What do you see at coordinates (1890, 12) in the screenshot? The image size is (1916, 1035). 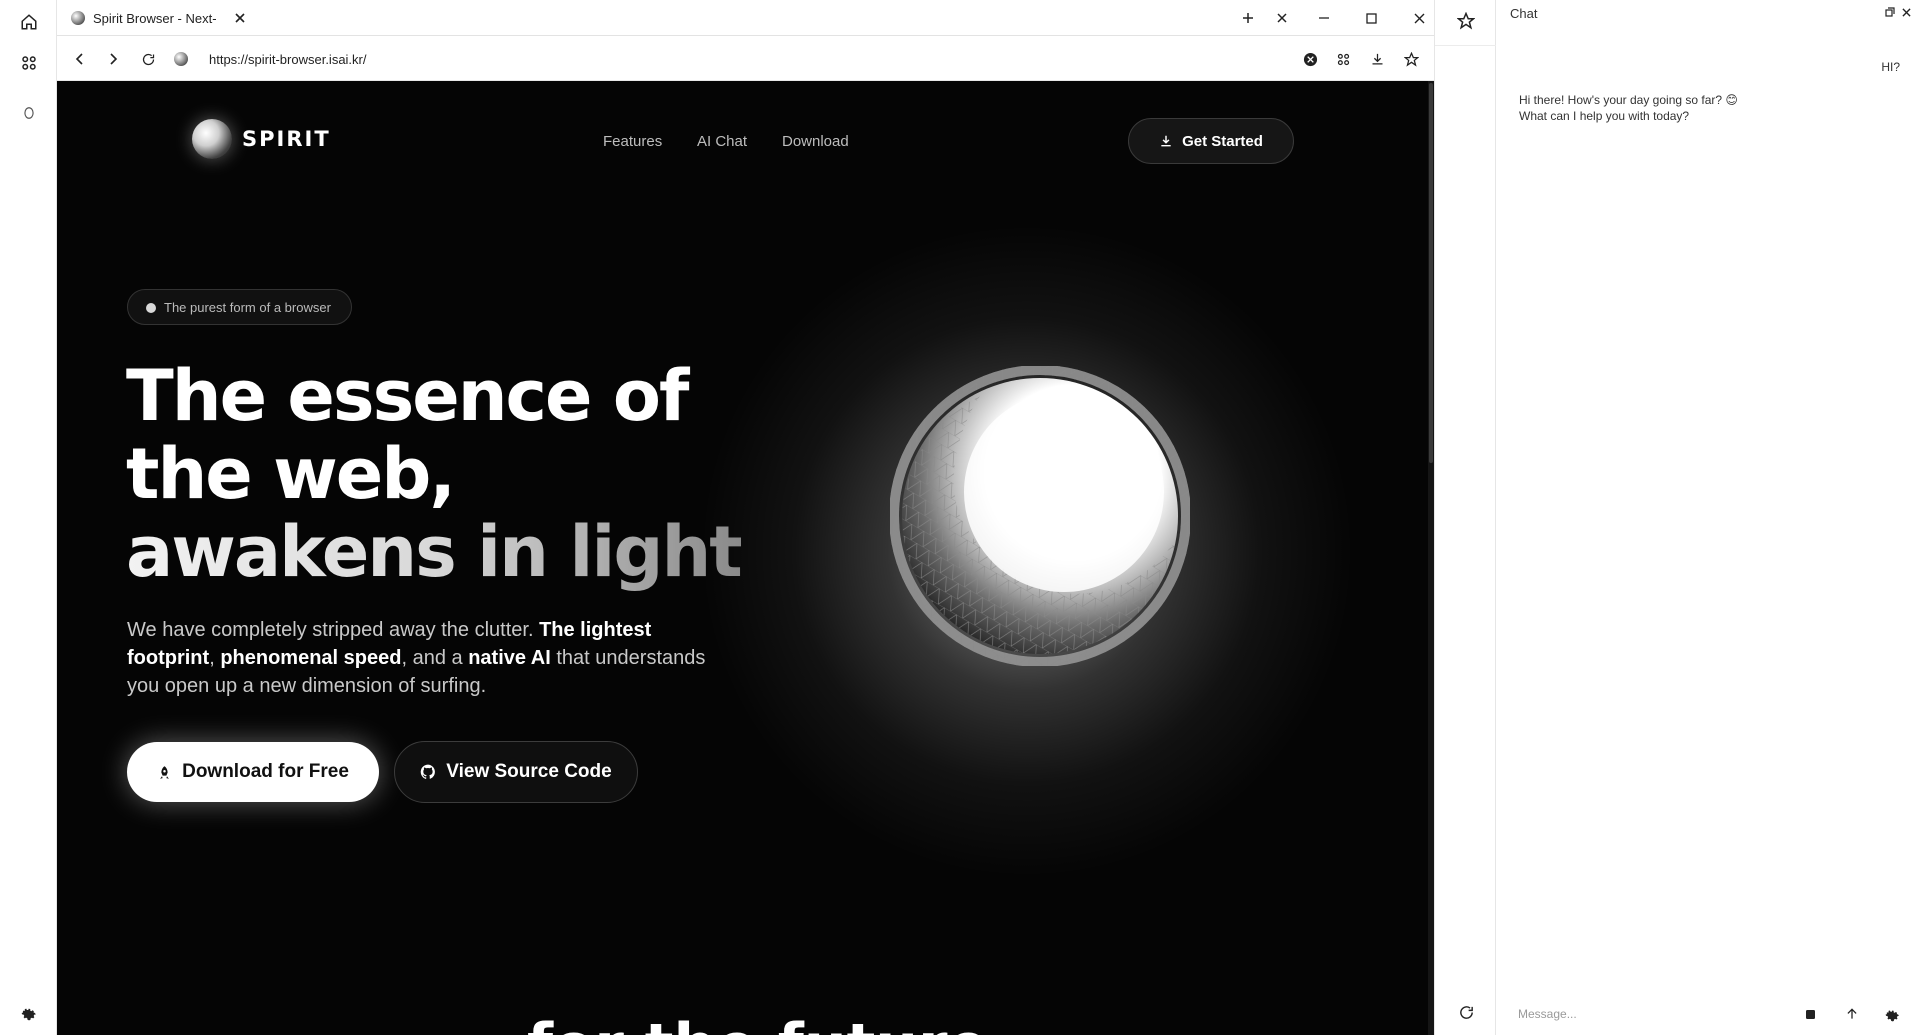 I see `popout-icon` at bounding box center [1890, 12].